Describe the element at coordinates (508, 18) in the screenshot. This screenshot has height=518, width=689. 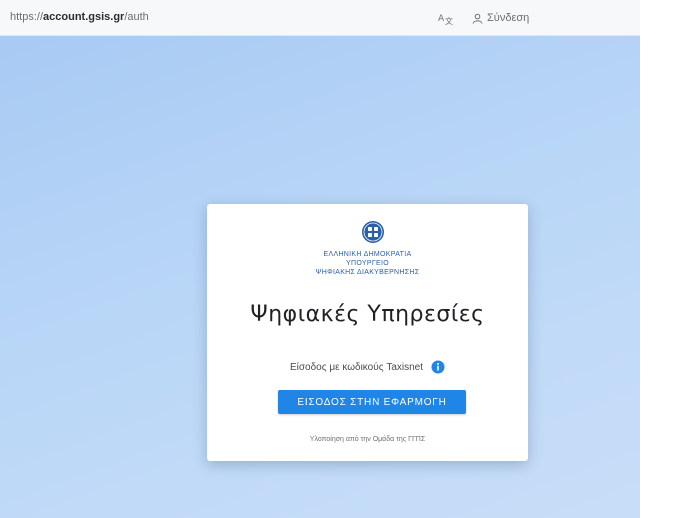
I see `header-login-label: Σύνδεση` at that location.